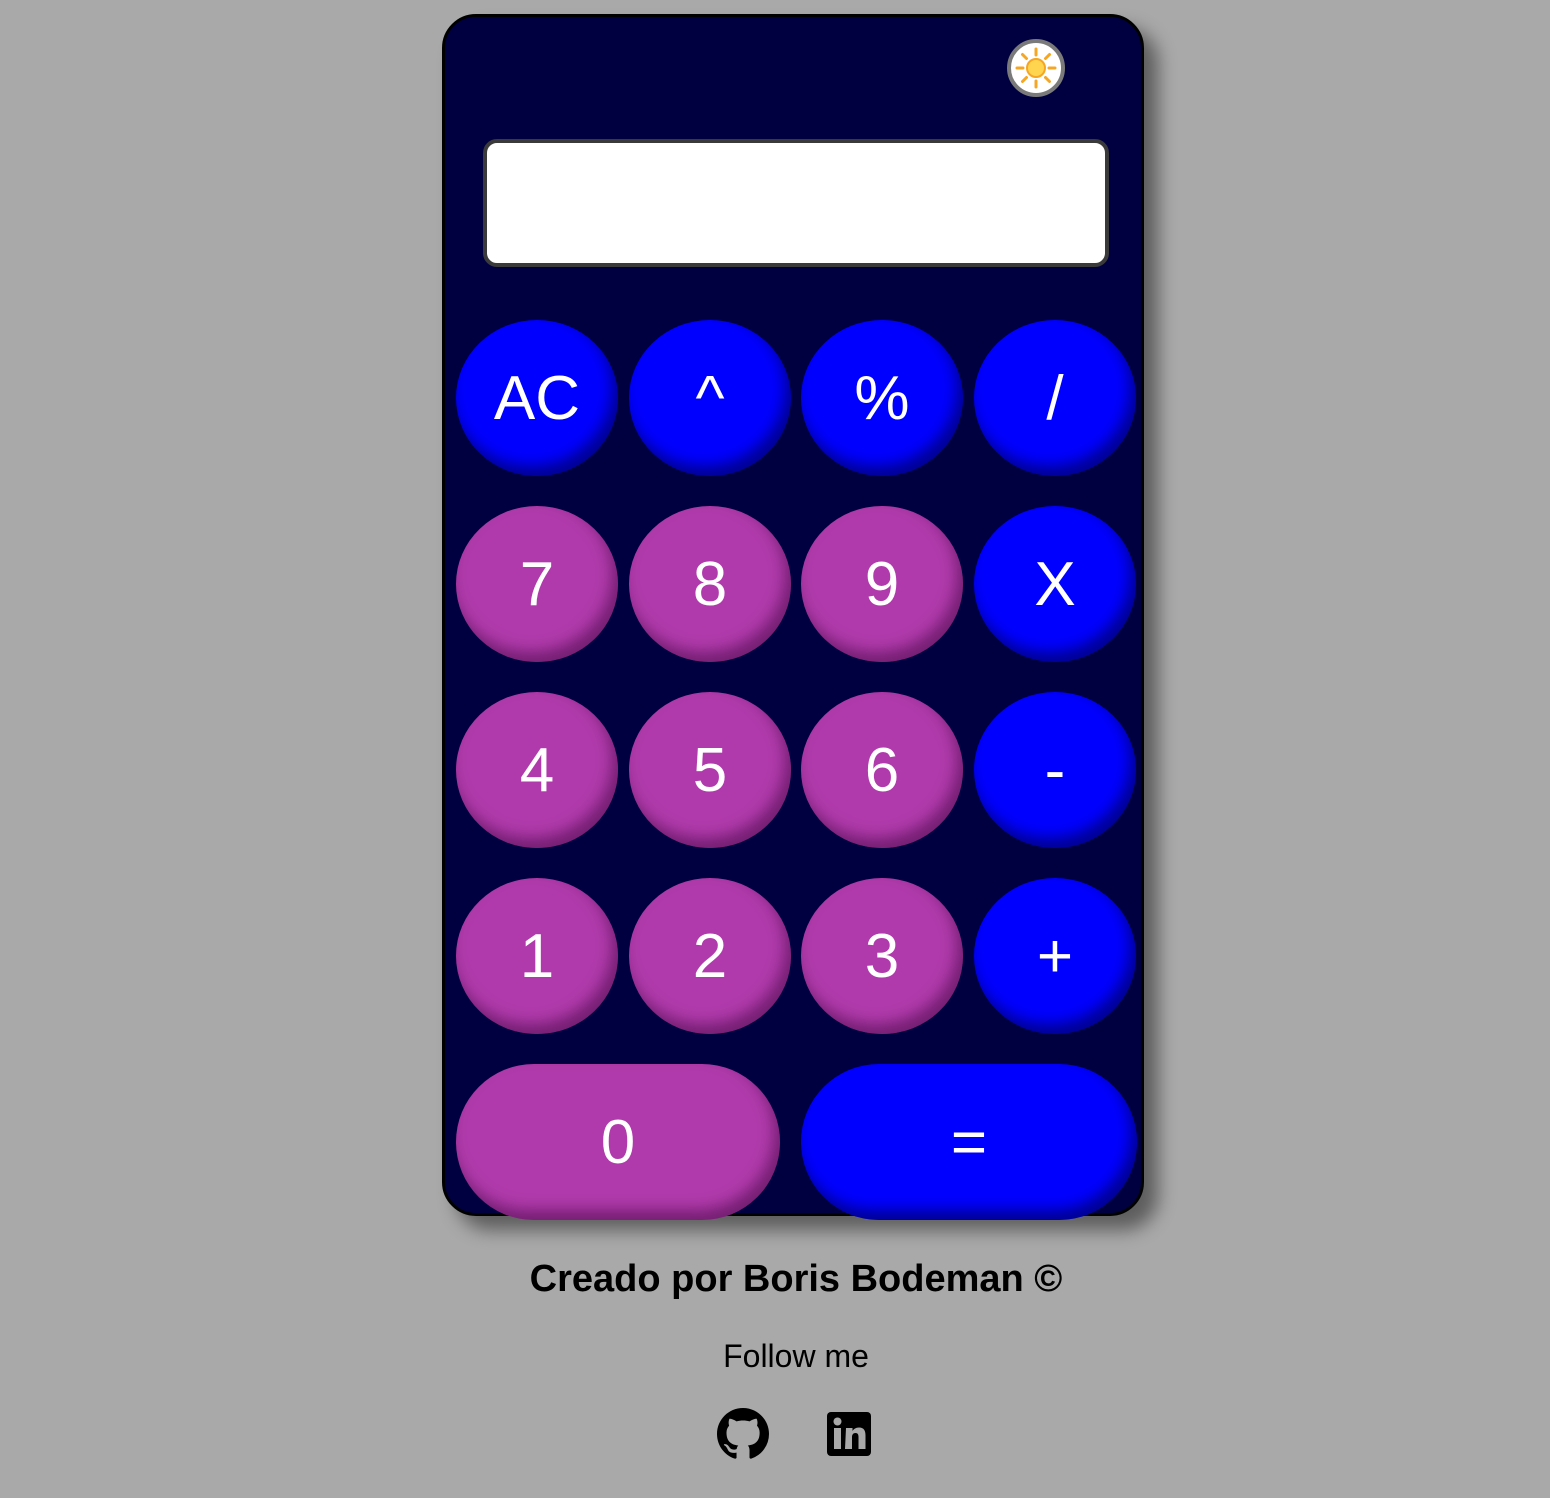 The width and height of the screenshot is (1550, 1498). Describe the element at coordinates (882, 584) in the screenshot. I see `nine-button: 9` at that location.